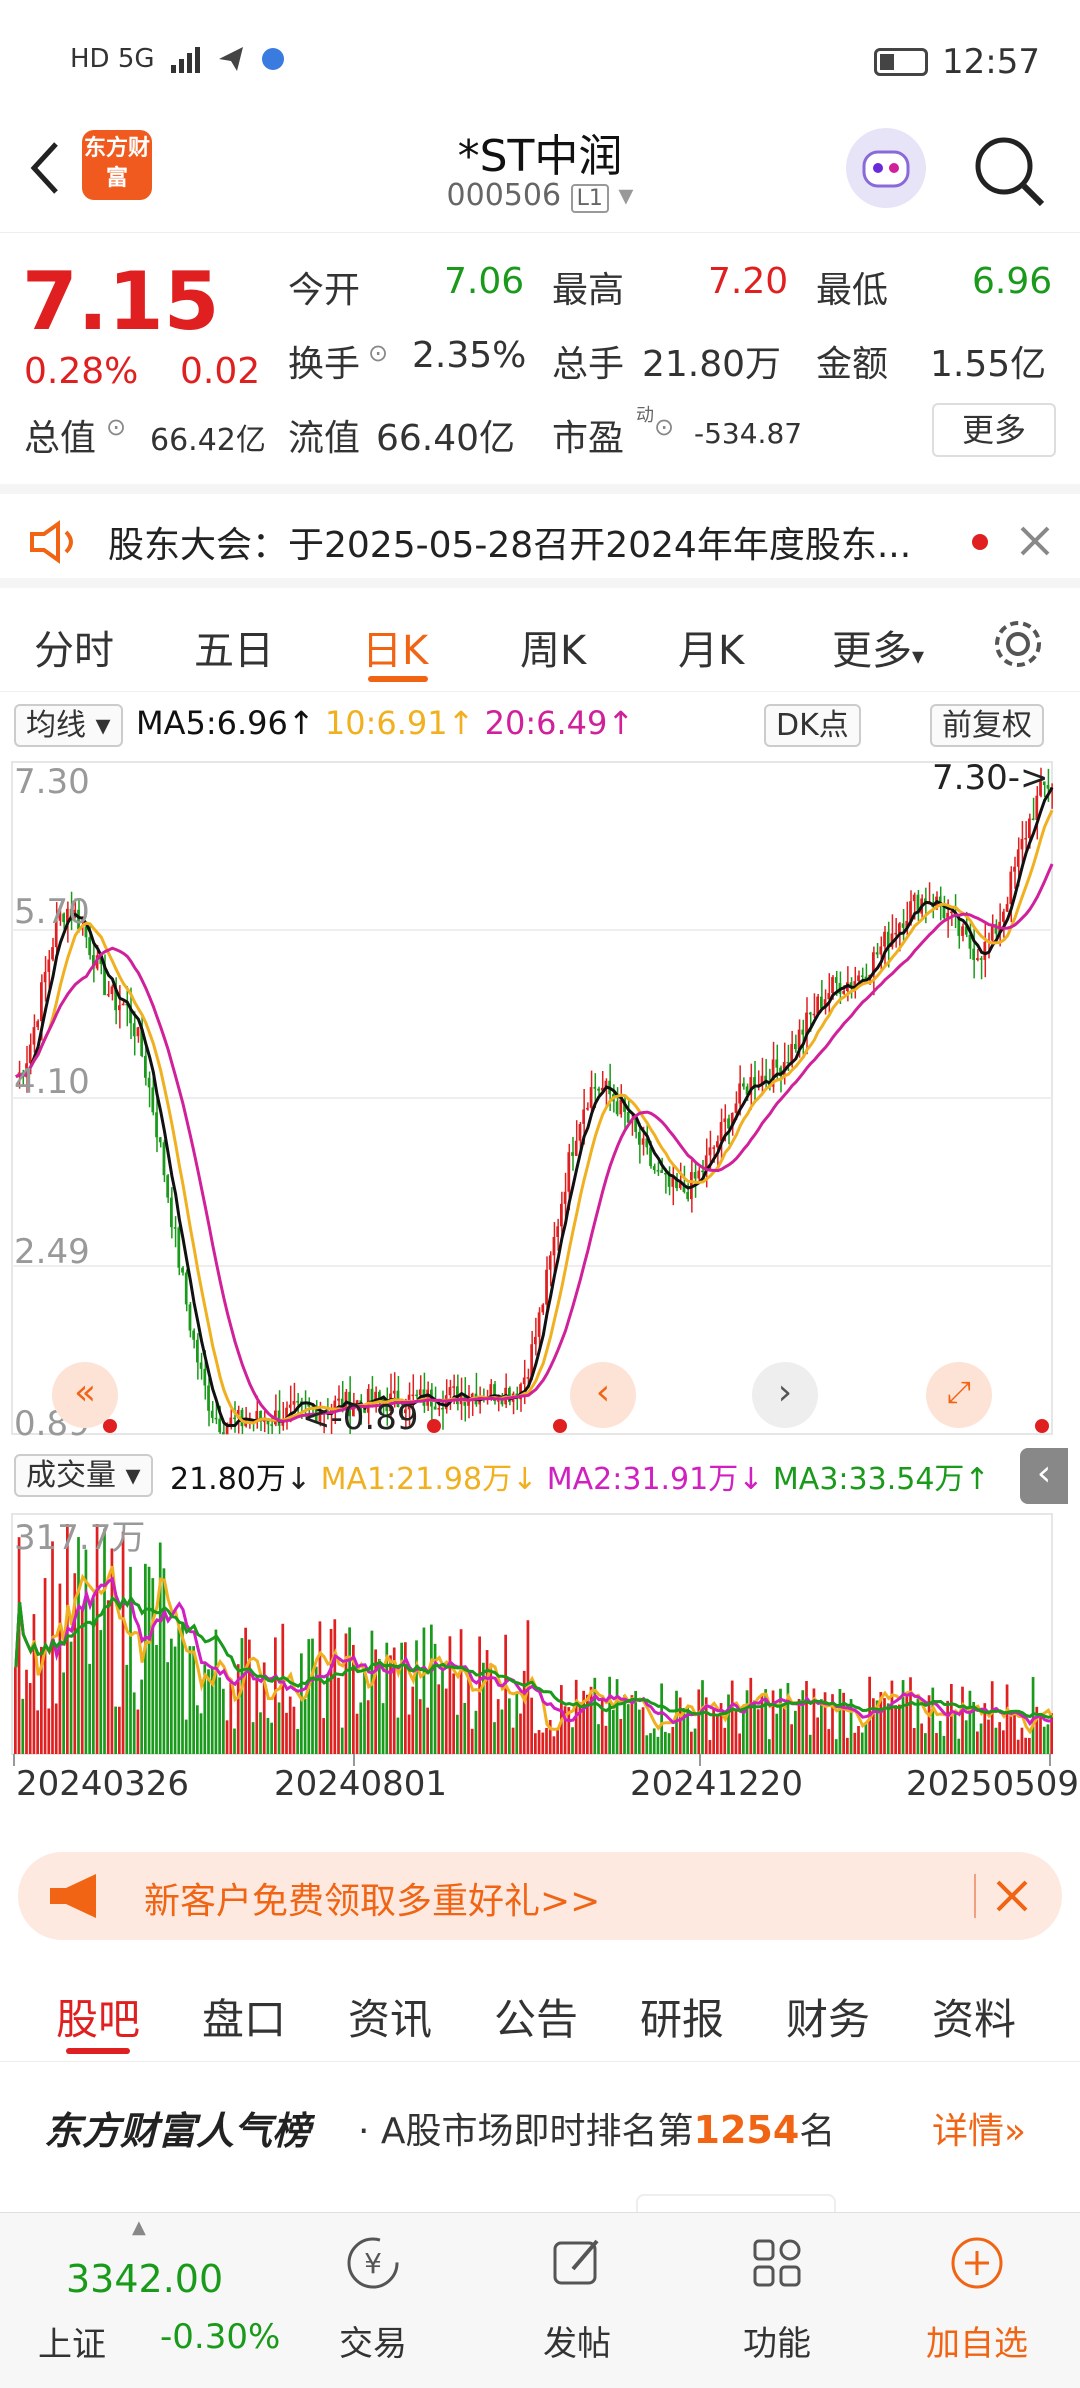 The image size is (1080, 2388). What do you see at coordinates (540, 195) in the screenshot?
I see `stock-code: 000506 L1 ▾` at bounding box center [540, 195].